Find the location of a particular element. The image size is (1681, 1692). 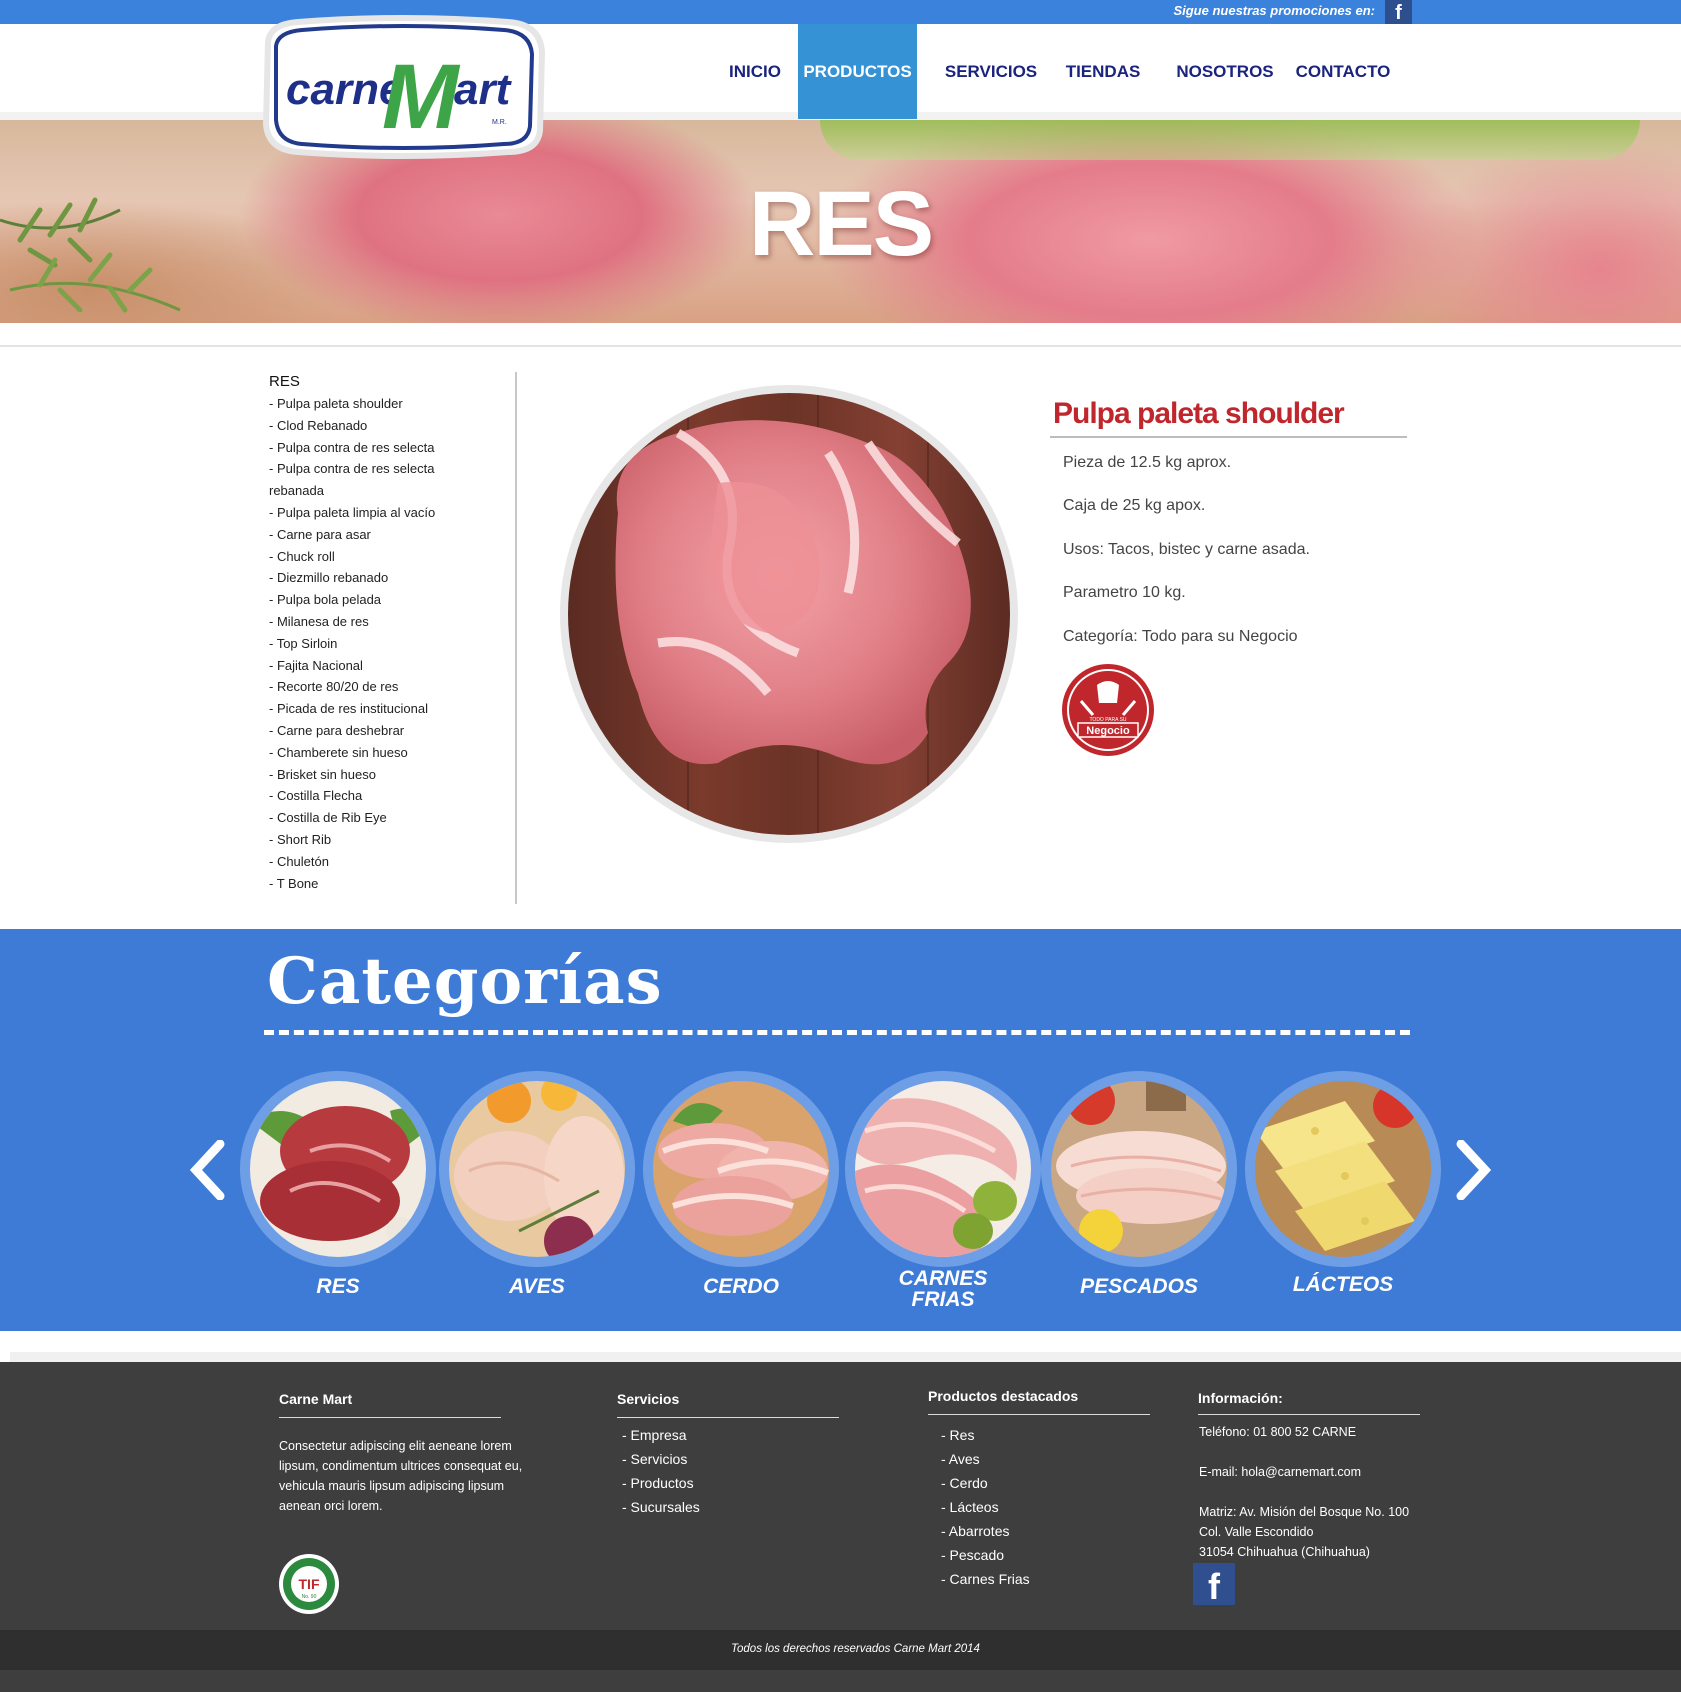

category-label: CERDO is located at coordinates (741, 1286).